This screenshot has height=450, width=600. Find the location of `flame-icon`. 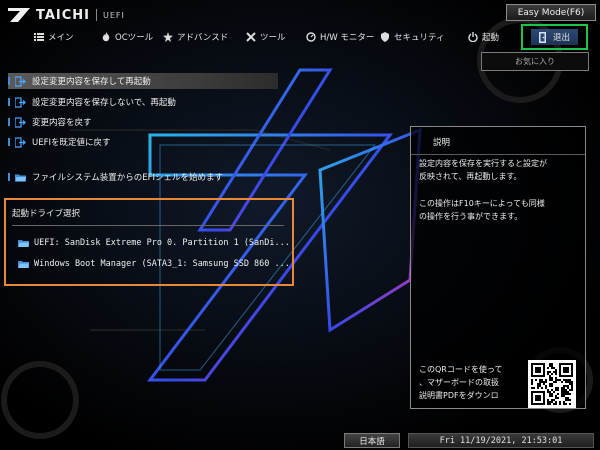

flame-icon is located at coordinates (106, 37).